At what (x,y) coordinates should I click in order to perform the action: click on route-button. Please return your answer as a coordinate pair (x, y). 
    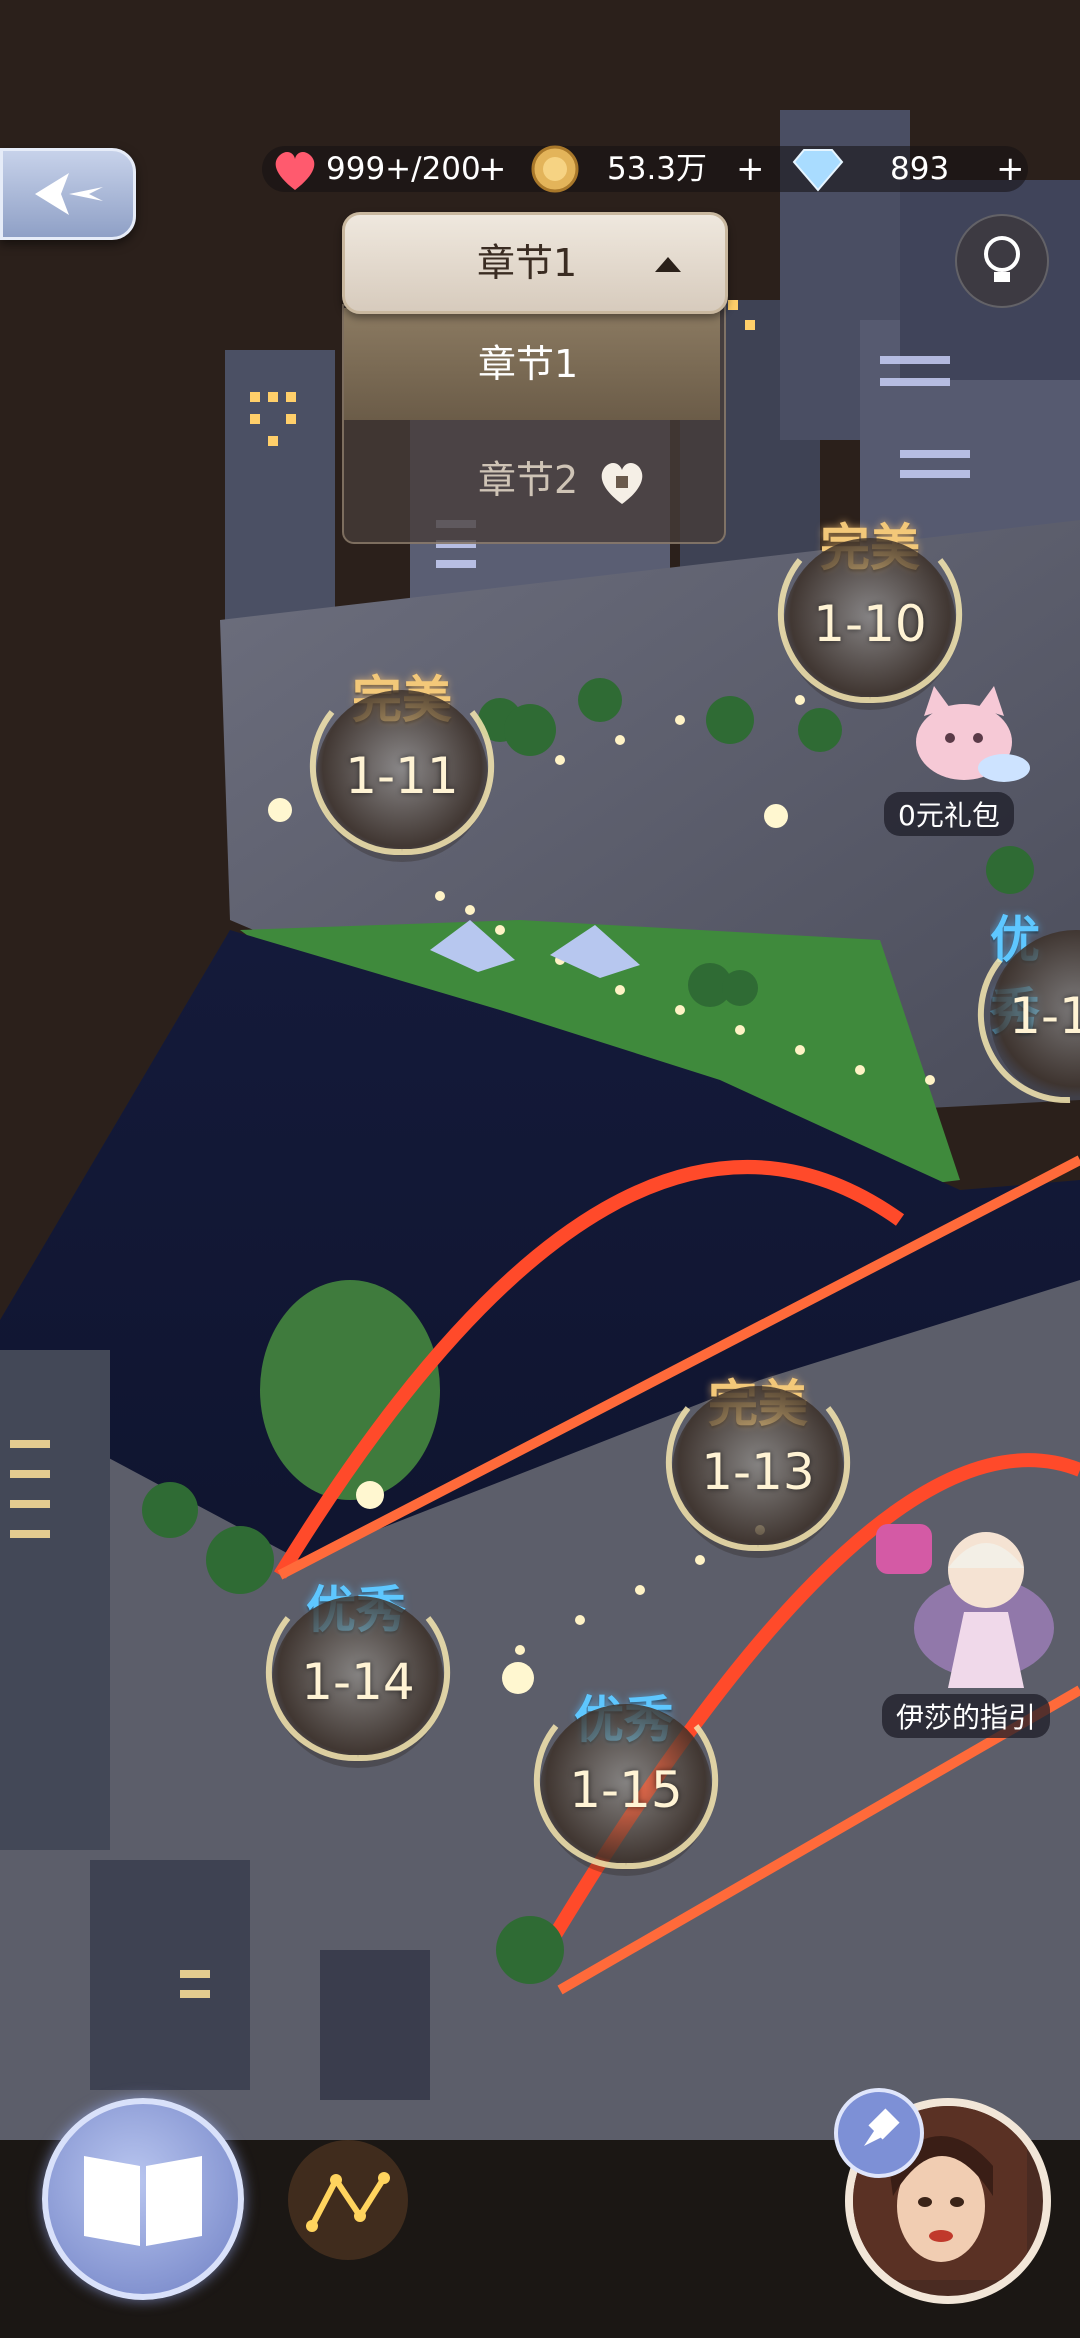
    Looking at the image, I should click on (348, 2200).